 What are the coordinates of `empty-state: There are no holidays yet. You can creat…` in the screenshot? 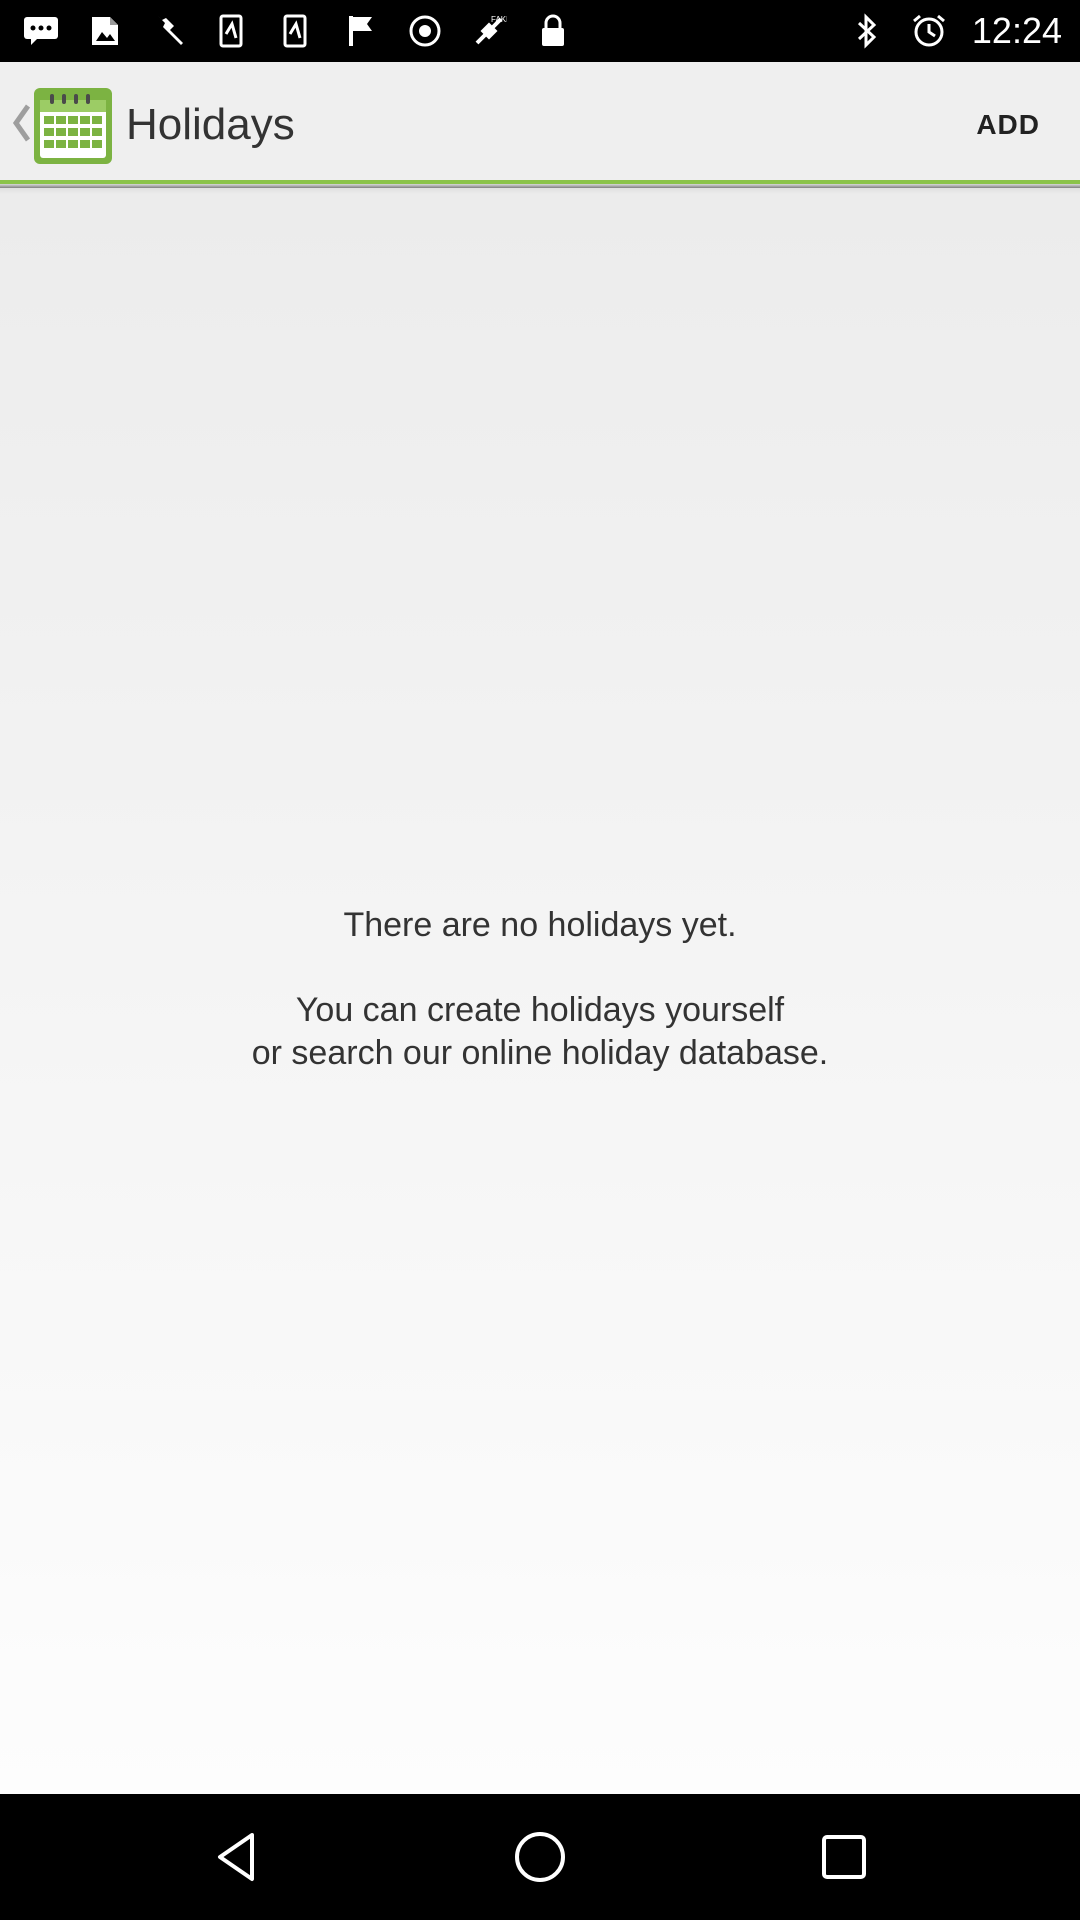 It's located at (540, 989).